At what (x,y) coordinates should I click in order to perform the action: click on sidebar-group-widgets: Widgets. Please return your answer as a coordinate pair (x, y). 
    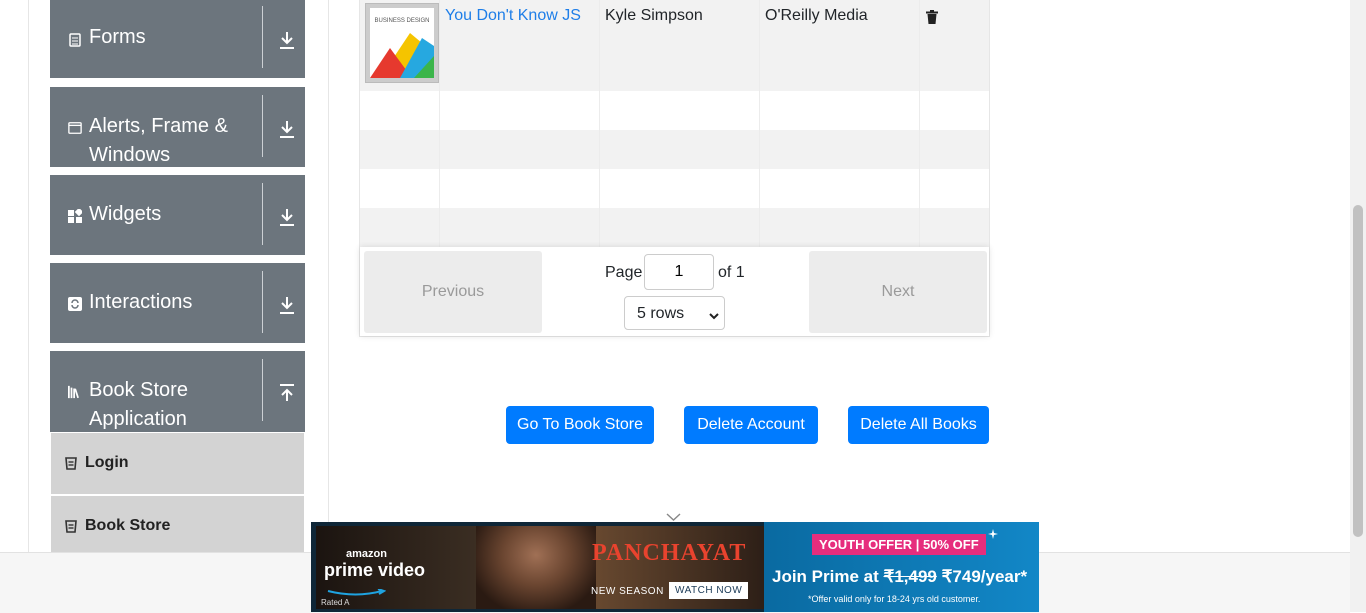
    Looking at the image, I should click on (177, 215).